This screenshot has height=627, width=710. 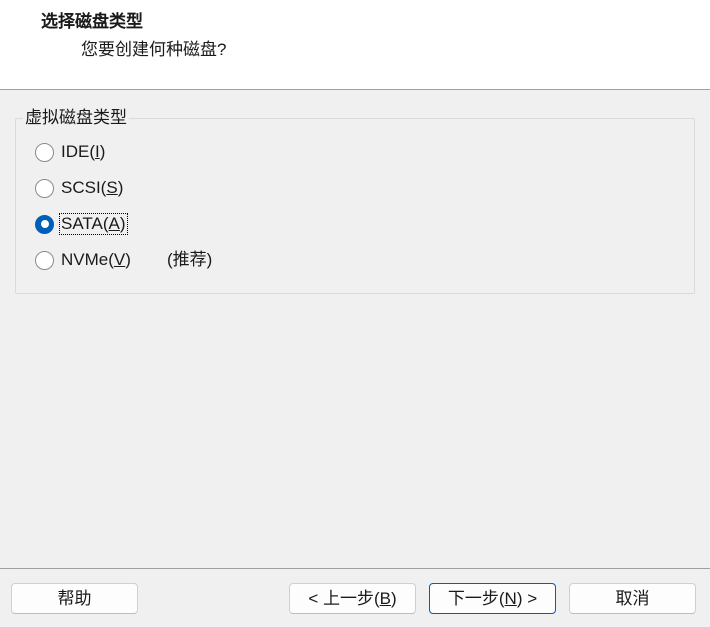 I want to click on radio-label-ide: IDE(I), so click(x=83, y=152).